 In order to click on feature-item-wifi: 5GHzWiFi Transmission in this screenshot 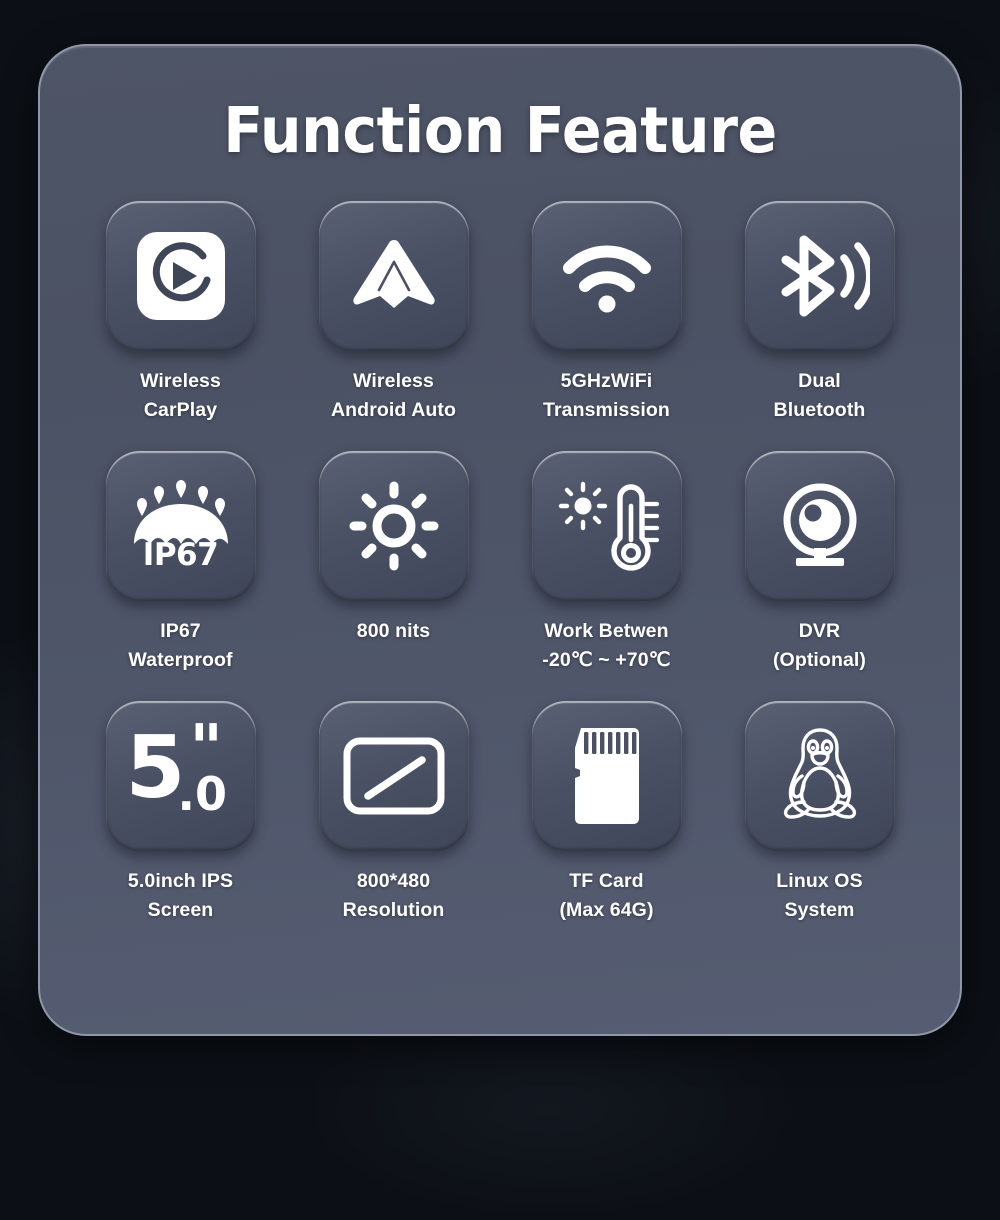, I will do `click(606, 313)`.